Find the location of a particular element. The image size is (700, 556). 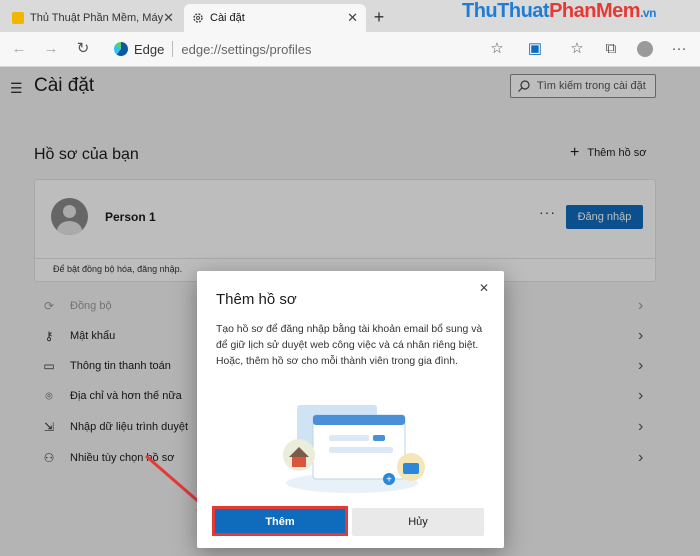

more-menu-icon: ··· is located at coordinates (679, 49).